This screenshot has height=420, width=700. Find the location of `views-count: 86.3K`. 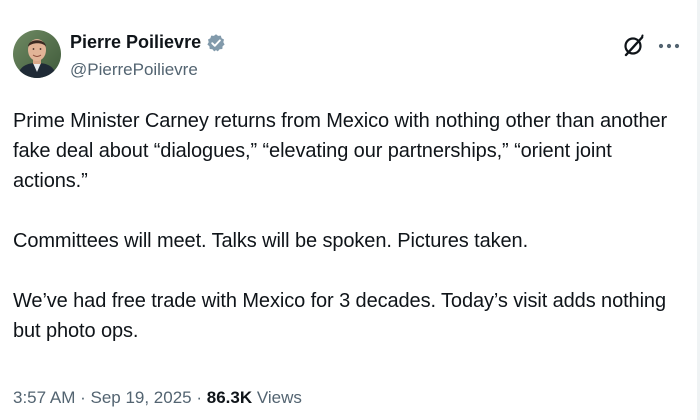

views-count: 86.3K is located at coordinates (229, 397).